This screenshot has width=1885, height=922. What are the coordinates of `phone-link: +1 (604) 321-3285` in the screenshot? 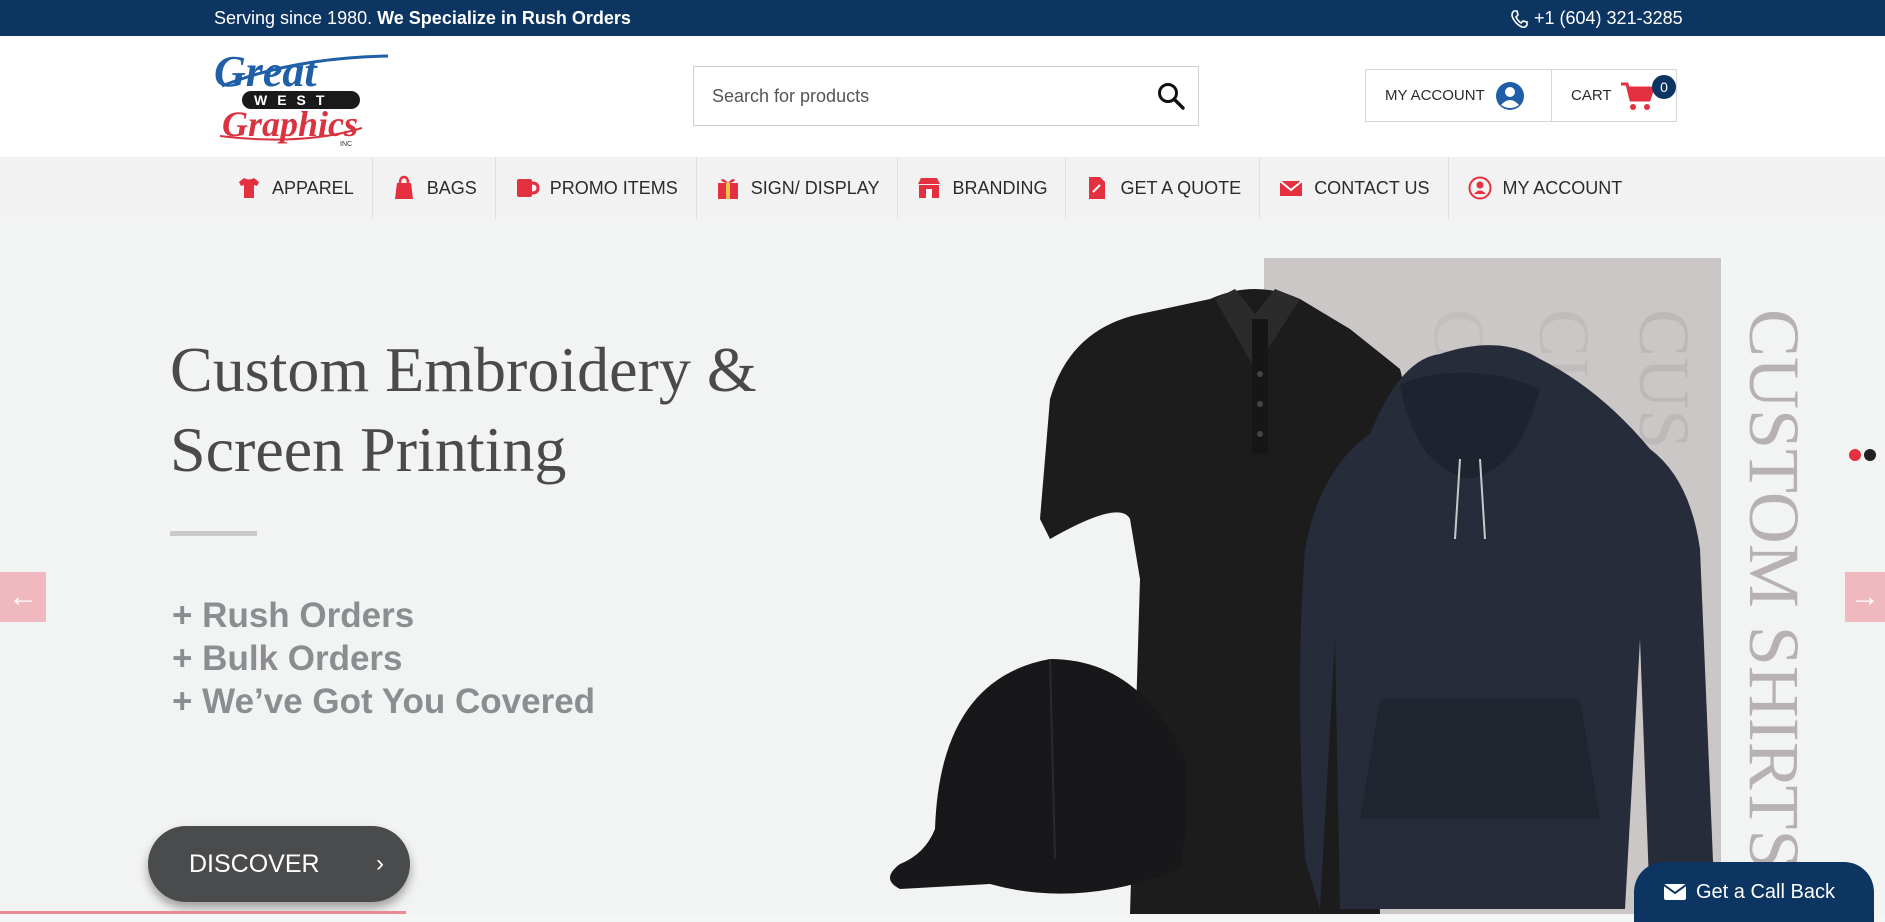 It's located at (1596, 18).